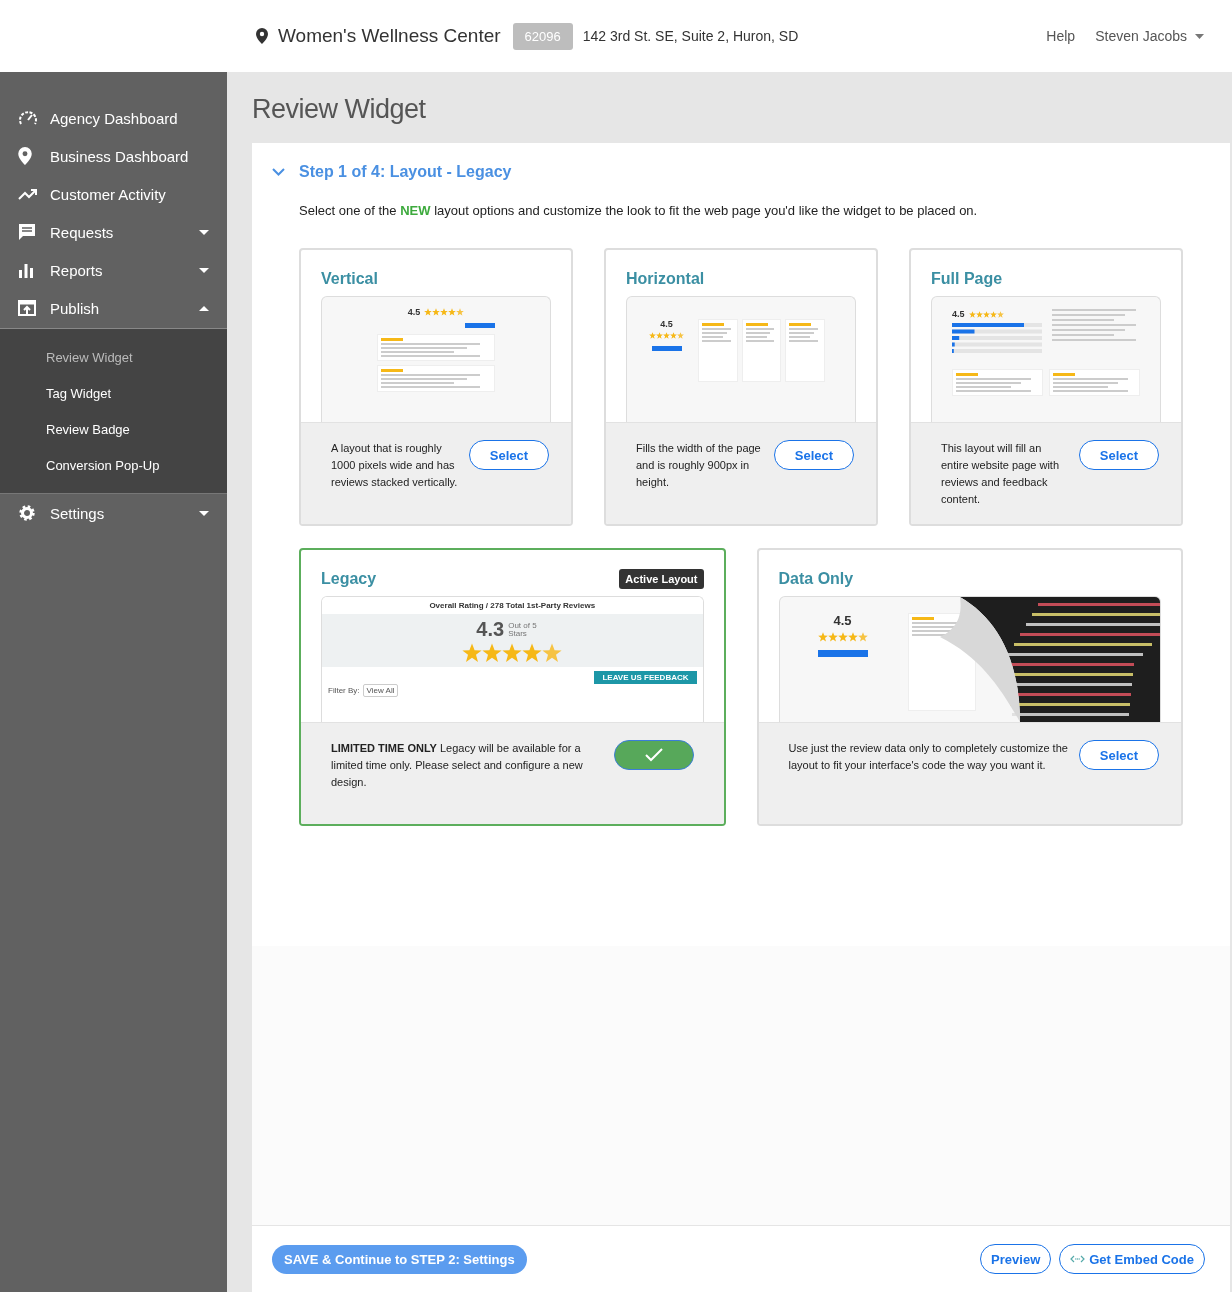 This screenshot has height=1292, width=1232. What do you see at coordinates (395, 465) in the screenshot?
I see `layout-description: A layout that is roughly 1000 pixels wide and has reviews stacked vertically.` at bounding box center [395, 465].